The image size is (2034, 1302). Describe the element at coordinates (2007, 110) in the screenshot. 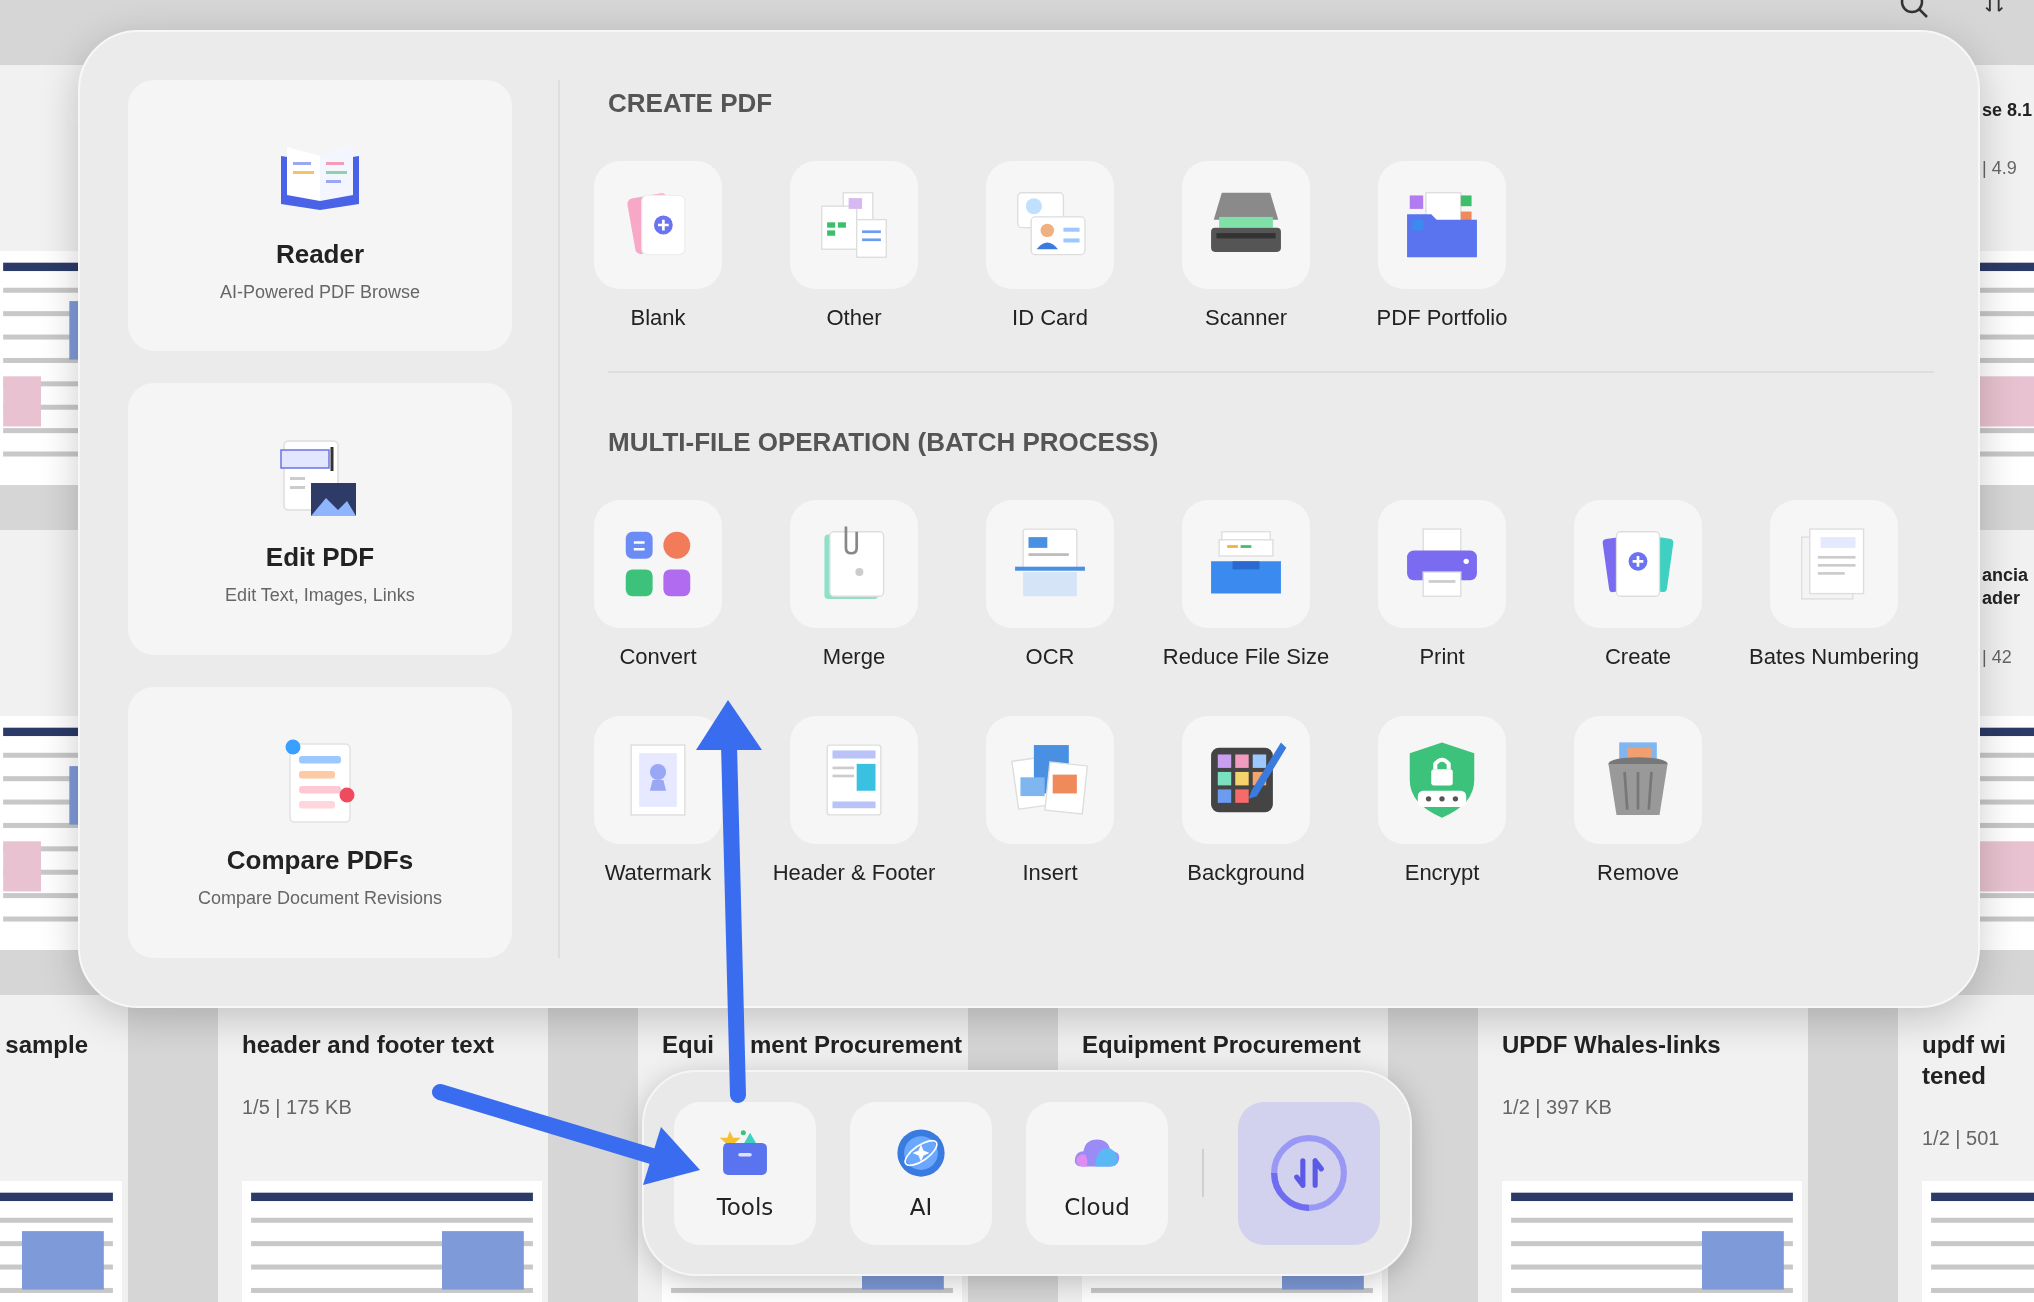

I see `file-title: se 8.1` at that location.